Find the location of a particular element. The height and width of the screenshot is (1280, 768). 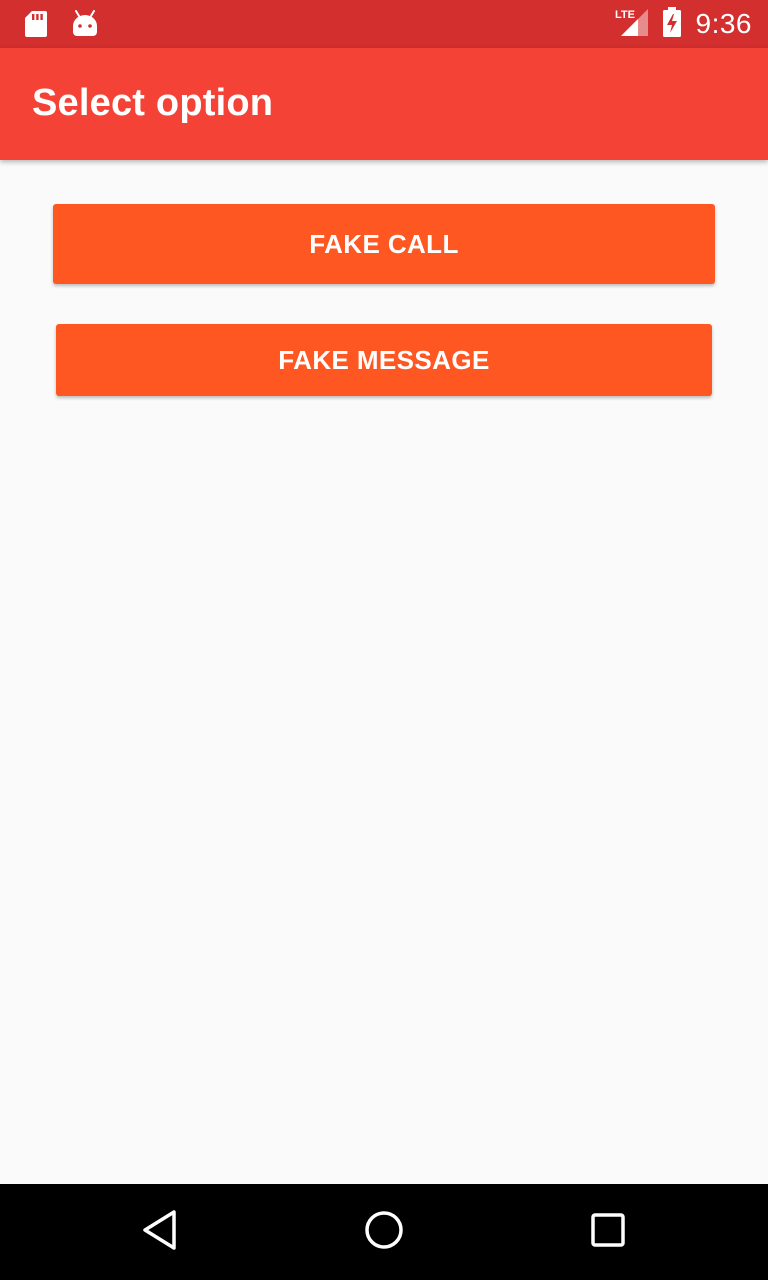

lte-signal-icon: LTE is located at coordinates (632, 24).